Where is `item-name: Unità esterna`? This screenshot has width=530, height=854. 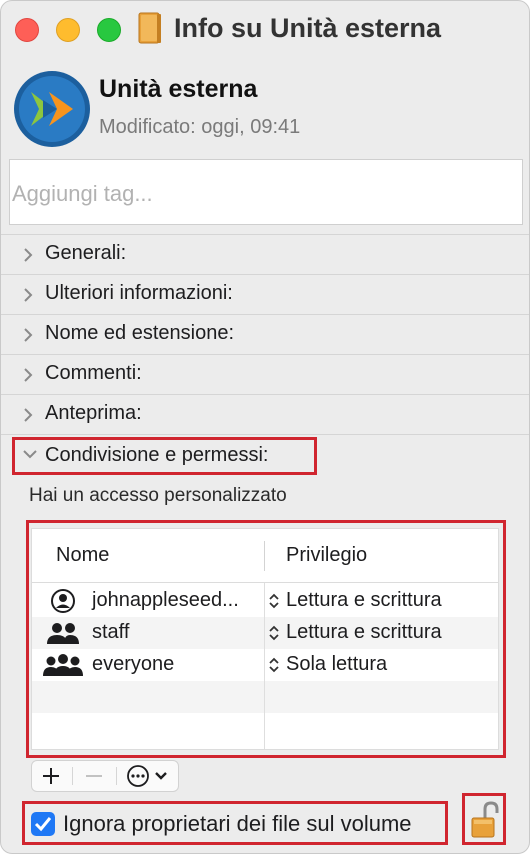 item-name: Unità esterna is located at coordinates (178, 89).